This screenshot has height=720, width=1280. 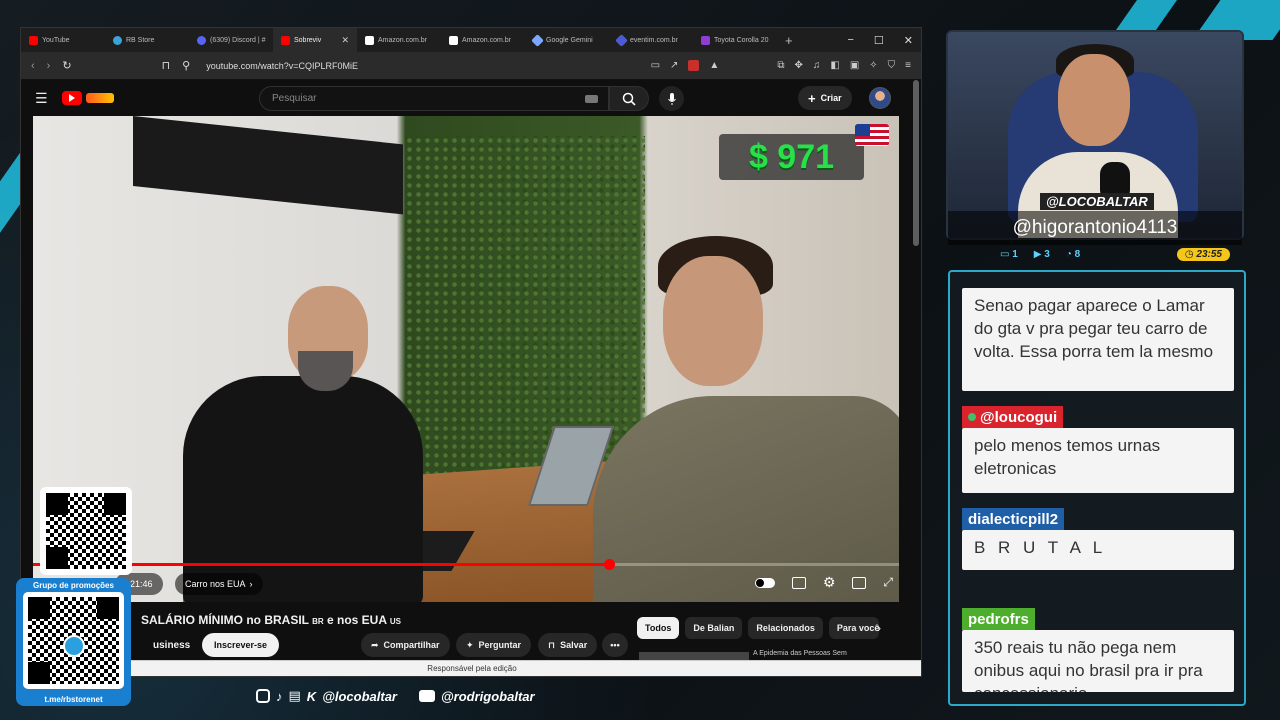 I want to click on create-button: + Criar, so click(x=825, y=98).